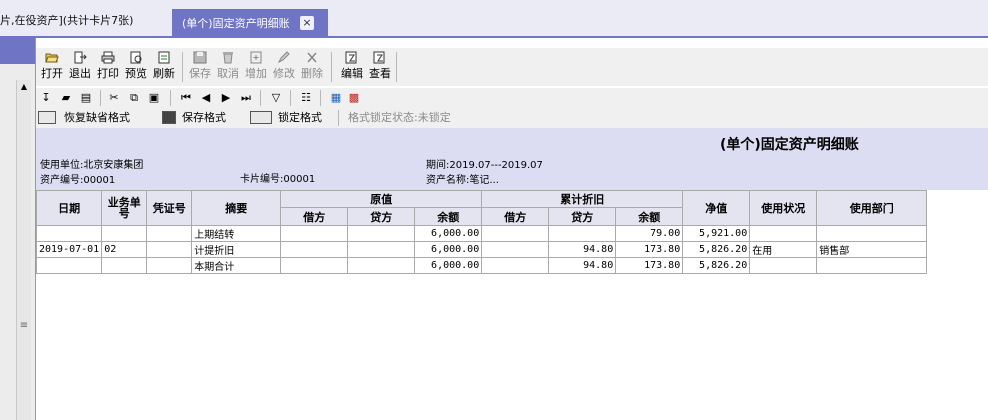  What do you see at coordinates (716, 233) in the screenshot?
I see `cell-net-value: 5,921.00` at bounding box center [716, 233].